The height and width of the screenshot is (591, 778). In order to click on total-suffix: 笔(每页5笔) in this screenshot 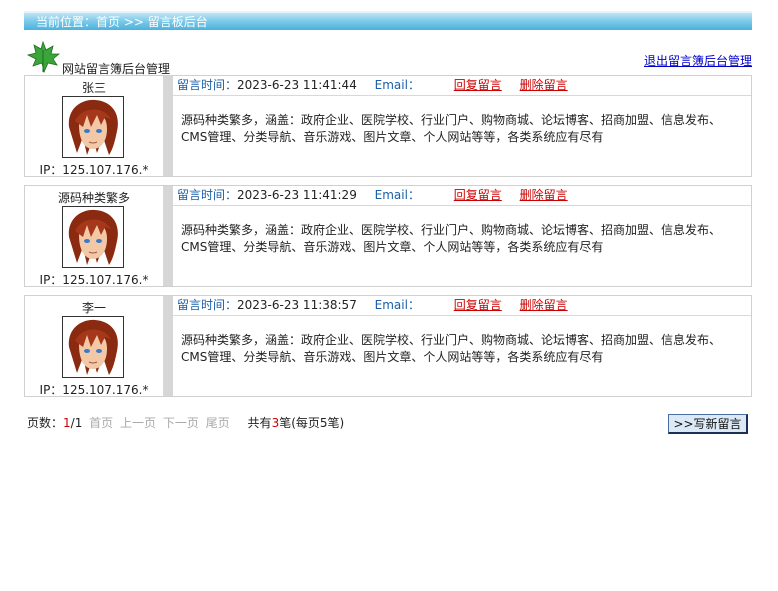, I will do `click(312, 423)`.